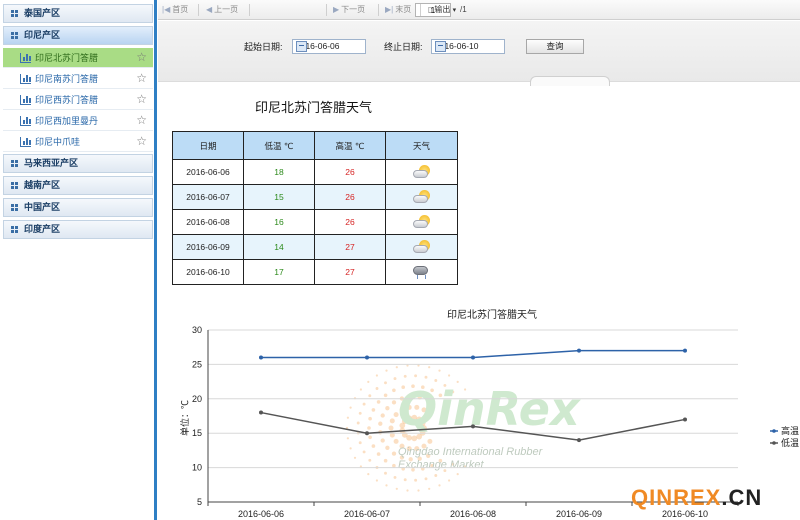  What do you see at coordinates (78, 121) in the screenshot?
I see `sidebar-item-west-kalimantan: 印尼西加里曼丹 ☆` at bounding box center [78, 121].